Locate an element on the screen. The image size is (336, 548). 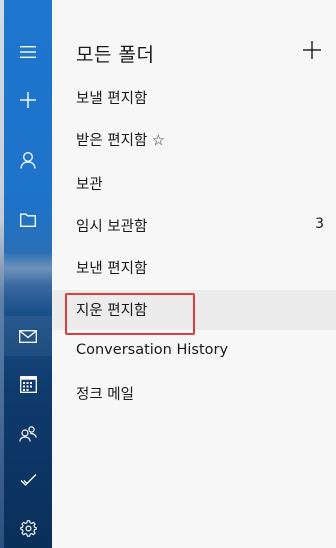
folder-label: 받은 편지함 ☆ is located at coordinates (120, 141).